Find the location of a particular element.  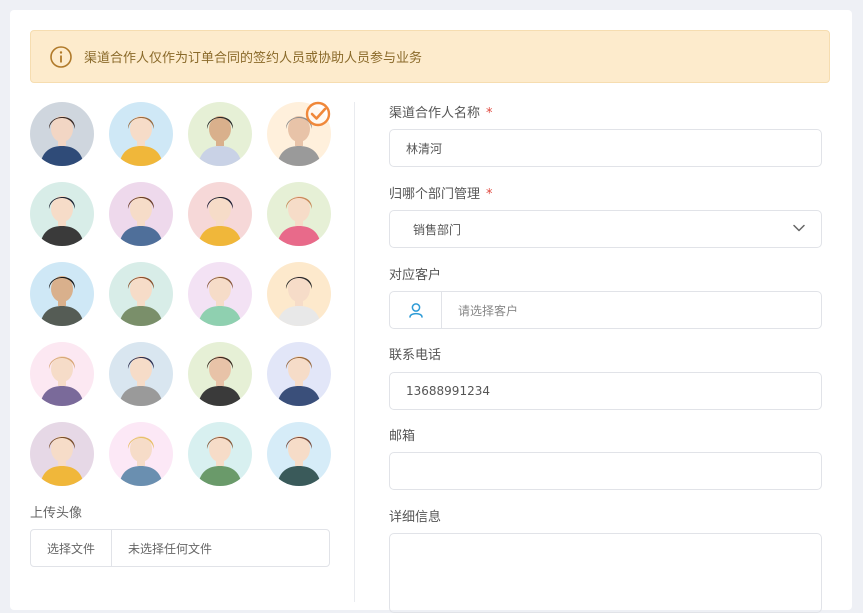

phone-value: 13688991234 is located at coordinates (448, 391).